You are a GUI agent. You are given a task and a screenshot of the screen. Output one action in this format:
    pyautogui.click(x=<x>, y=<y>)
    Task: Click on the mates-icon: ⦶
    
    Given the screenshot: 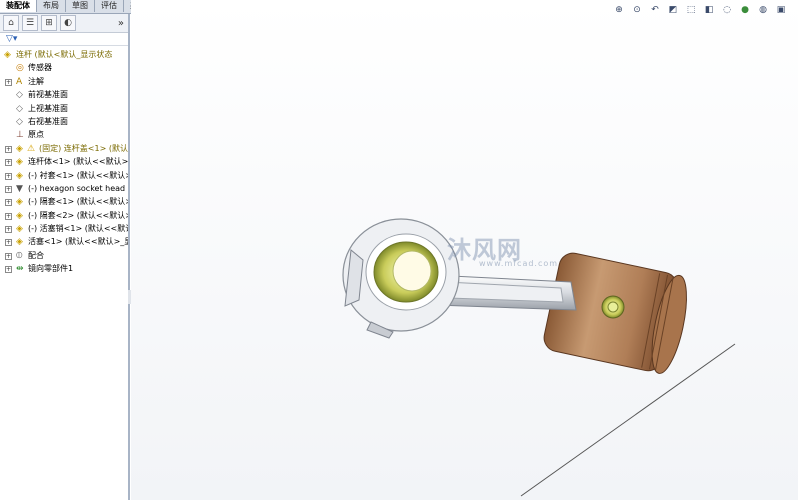 What is the action you would take?
    pyautogui.click(x=19, y=255)
    